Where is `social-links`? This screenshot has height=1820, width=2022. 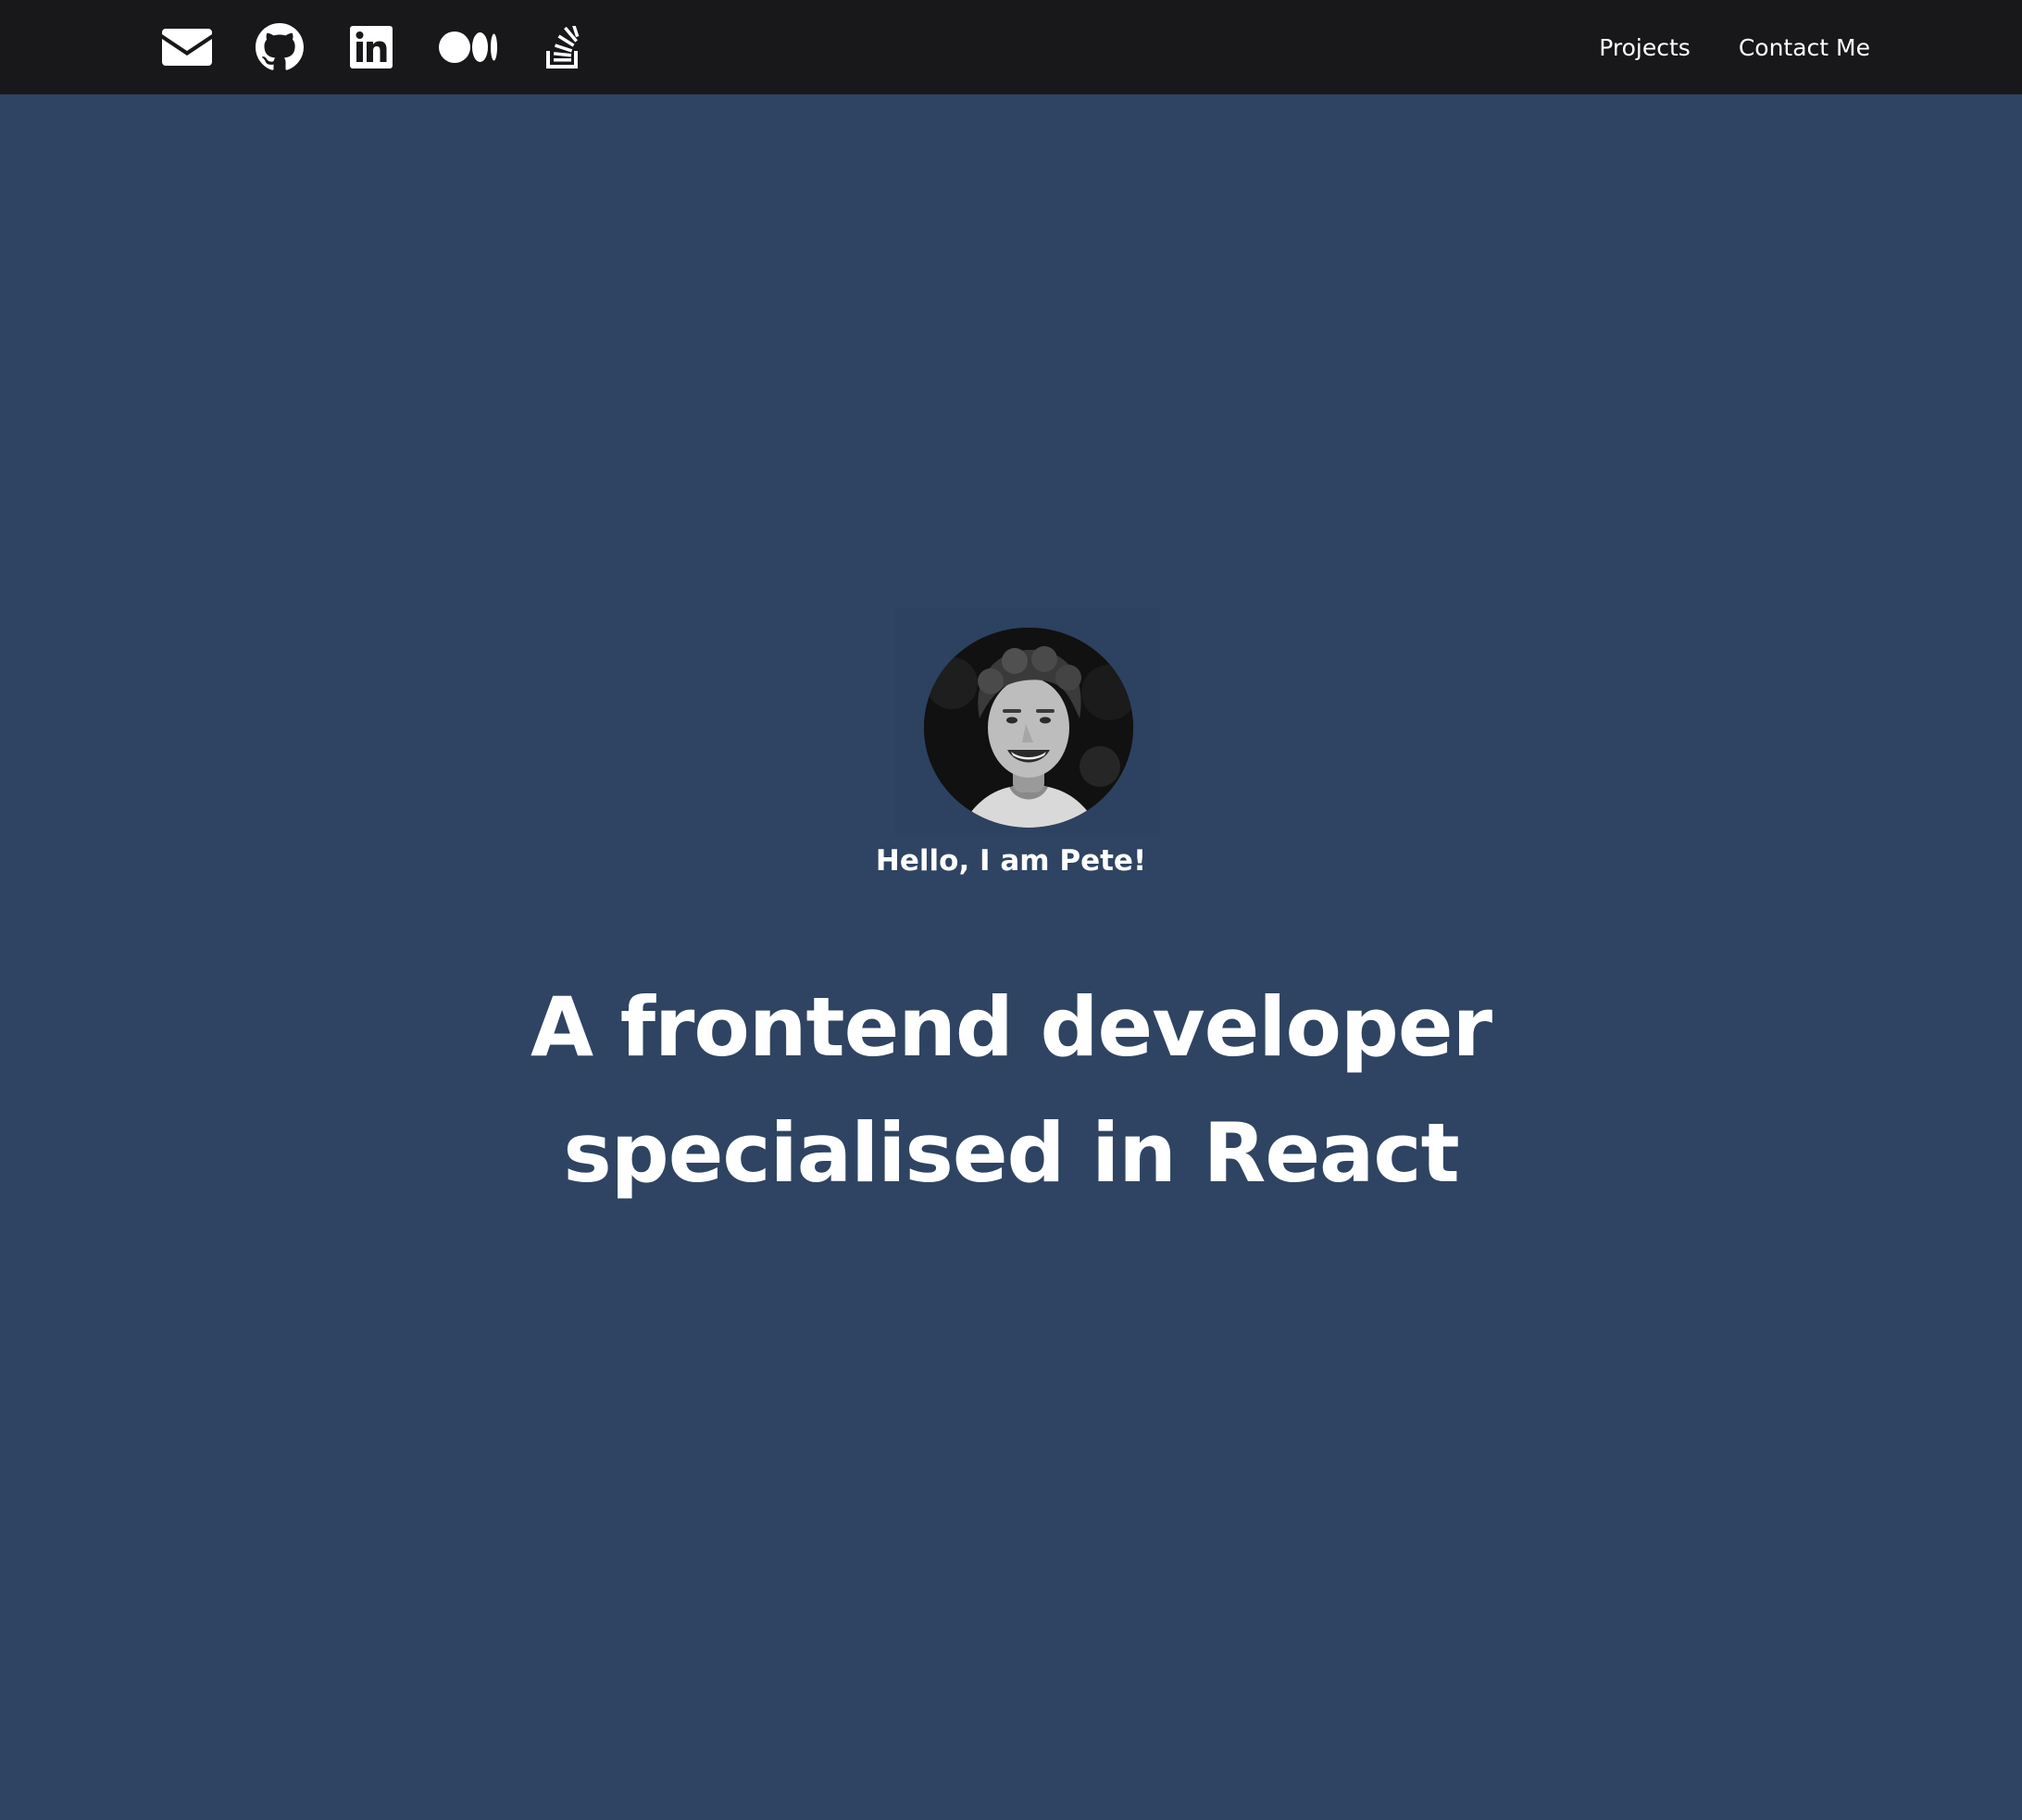 social-links is located at coordinates (371, 47).